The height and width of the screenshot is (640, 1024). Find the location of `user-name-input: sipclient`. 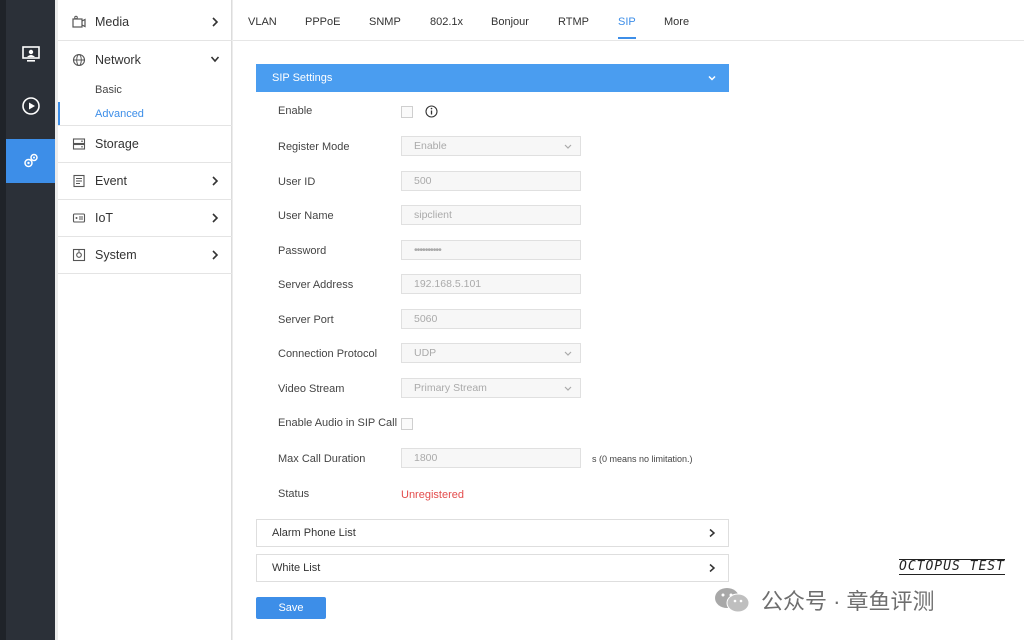

user-name-input: sipclient is located at coordinates (491, 215).